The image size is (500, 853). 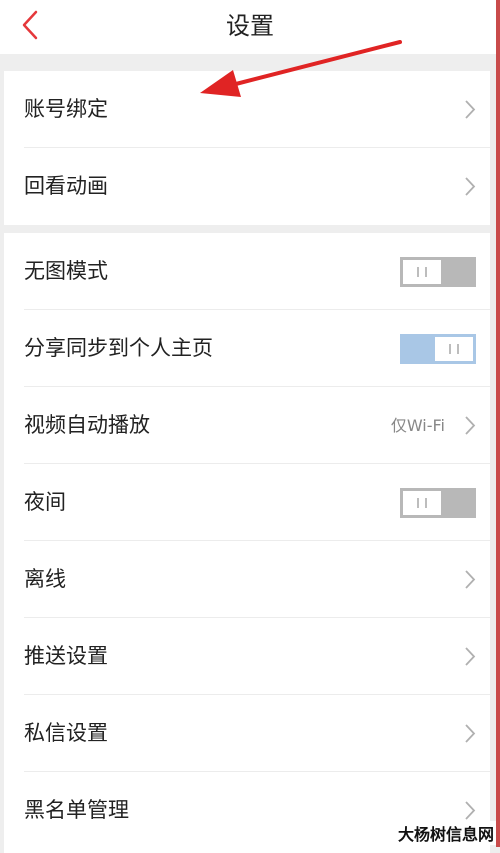 I want to click on row-label: 离线, so click(x=45, y=579).